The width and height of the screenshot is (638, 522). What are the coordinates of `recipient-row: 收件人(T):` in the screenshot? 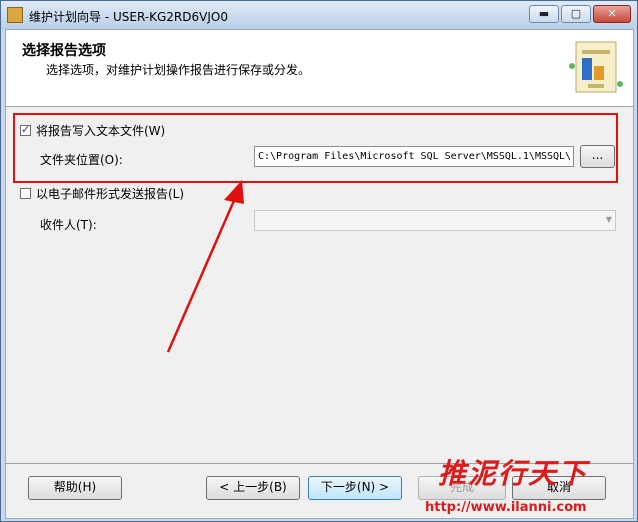 It's located at (68, 224).